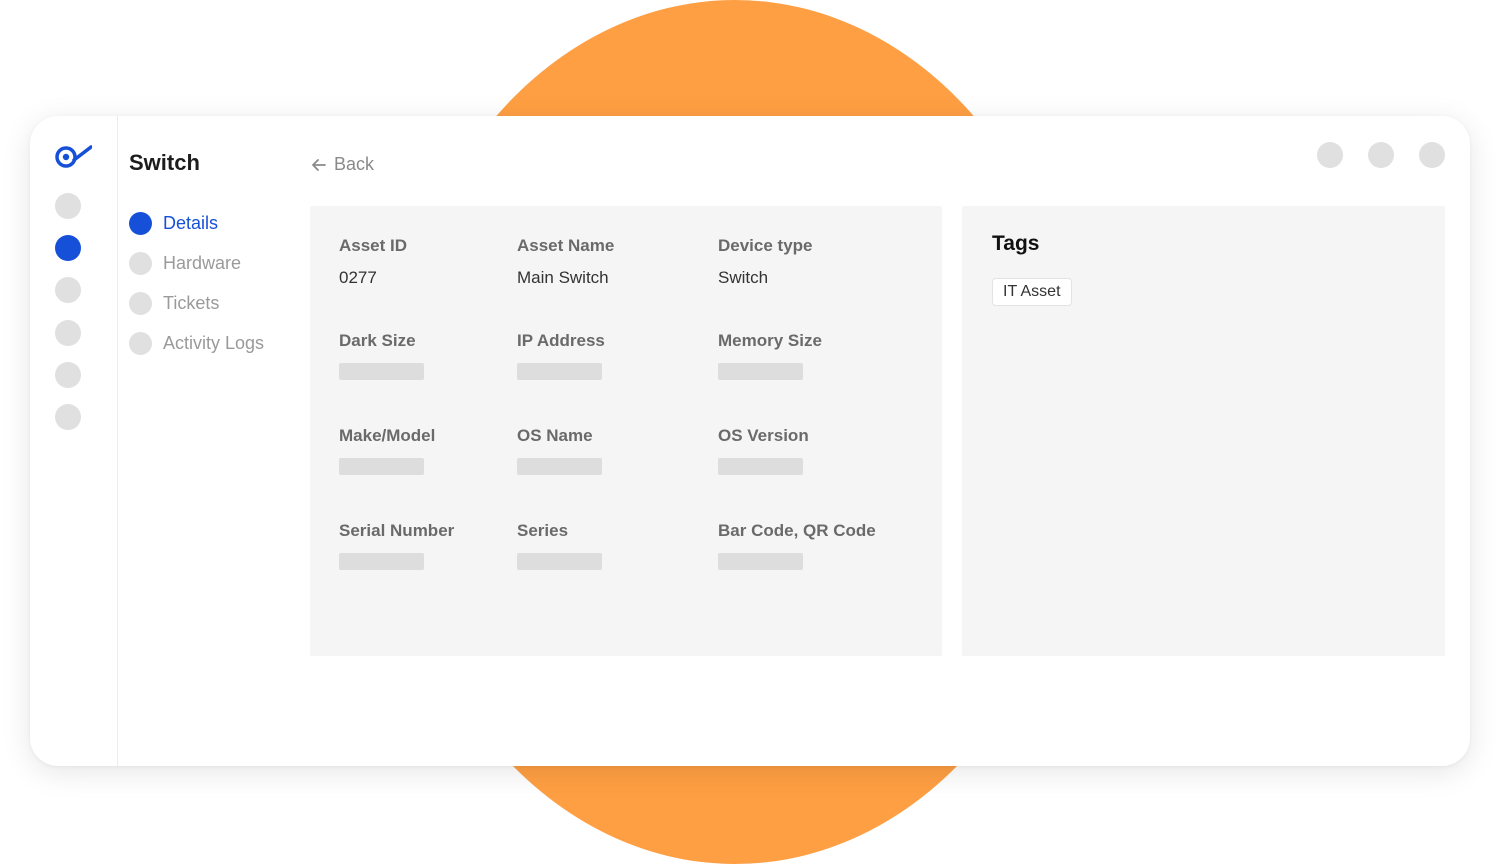  I want to click on arrow-left-icon, so click(319, 164).